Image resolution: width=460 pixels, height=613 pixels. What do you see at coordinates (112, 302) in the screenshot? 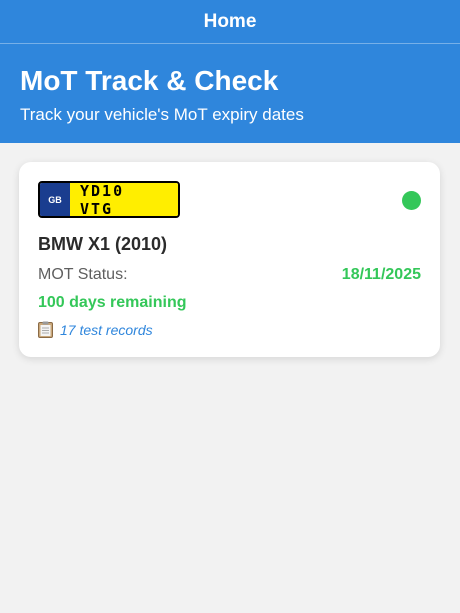
I see `days-remaining: 100 days remaining` at bounding box center [112, 302].